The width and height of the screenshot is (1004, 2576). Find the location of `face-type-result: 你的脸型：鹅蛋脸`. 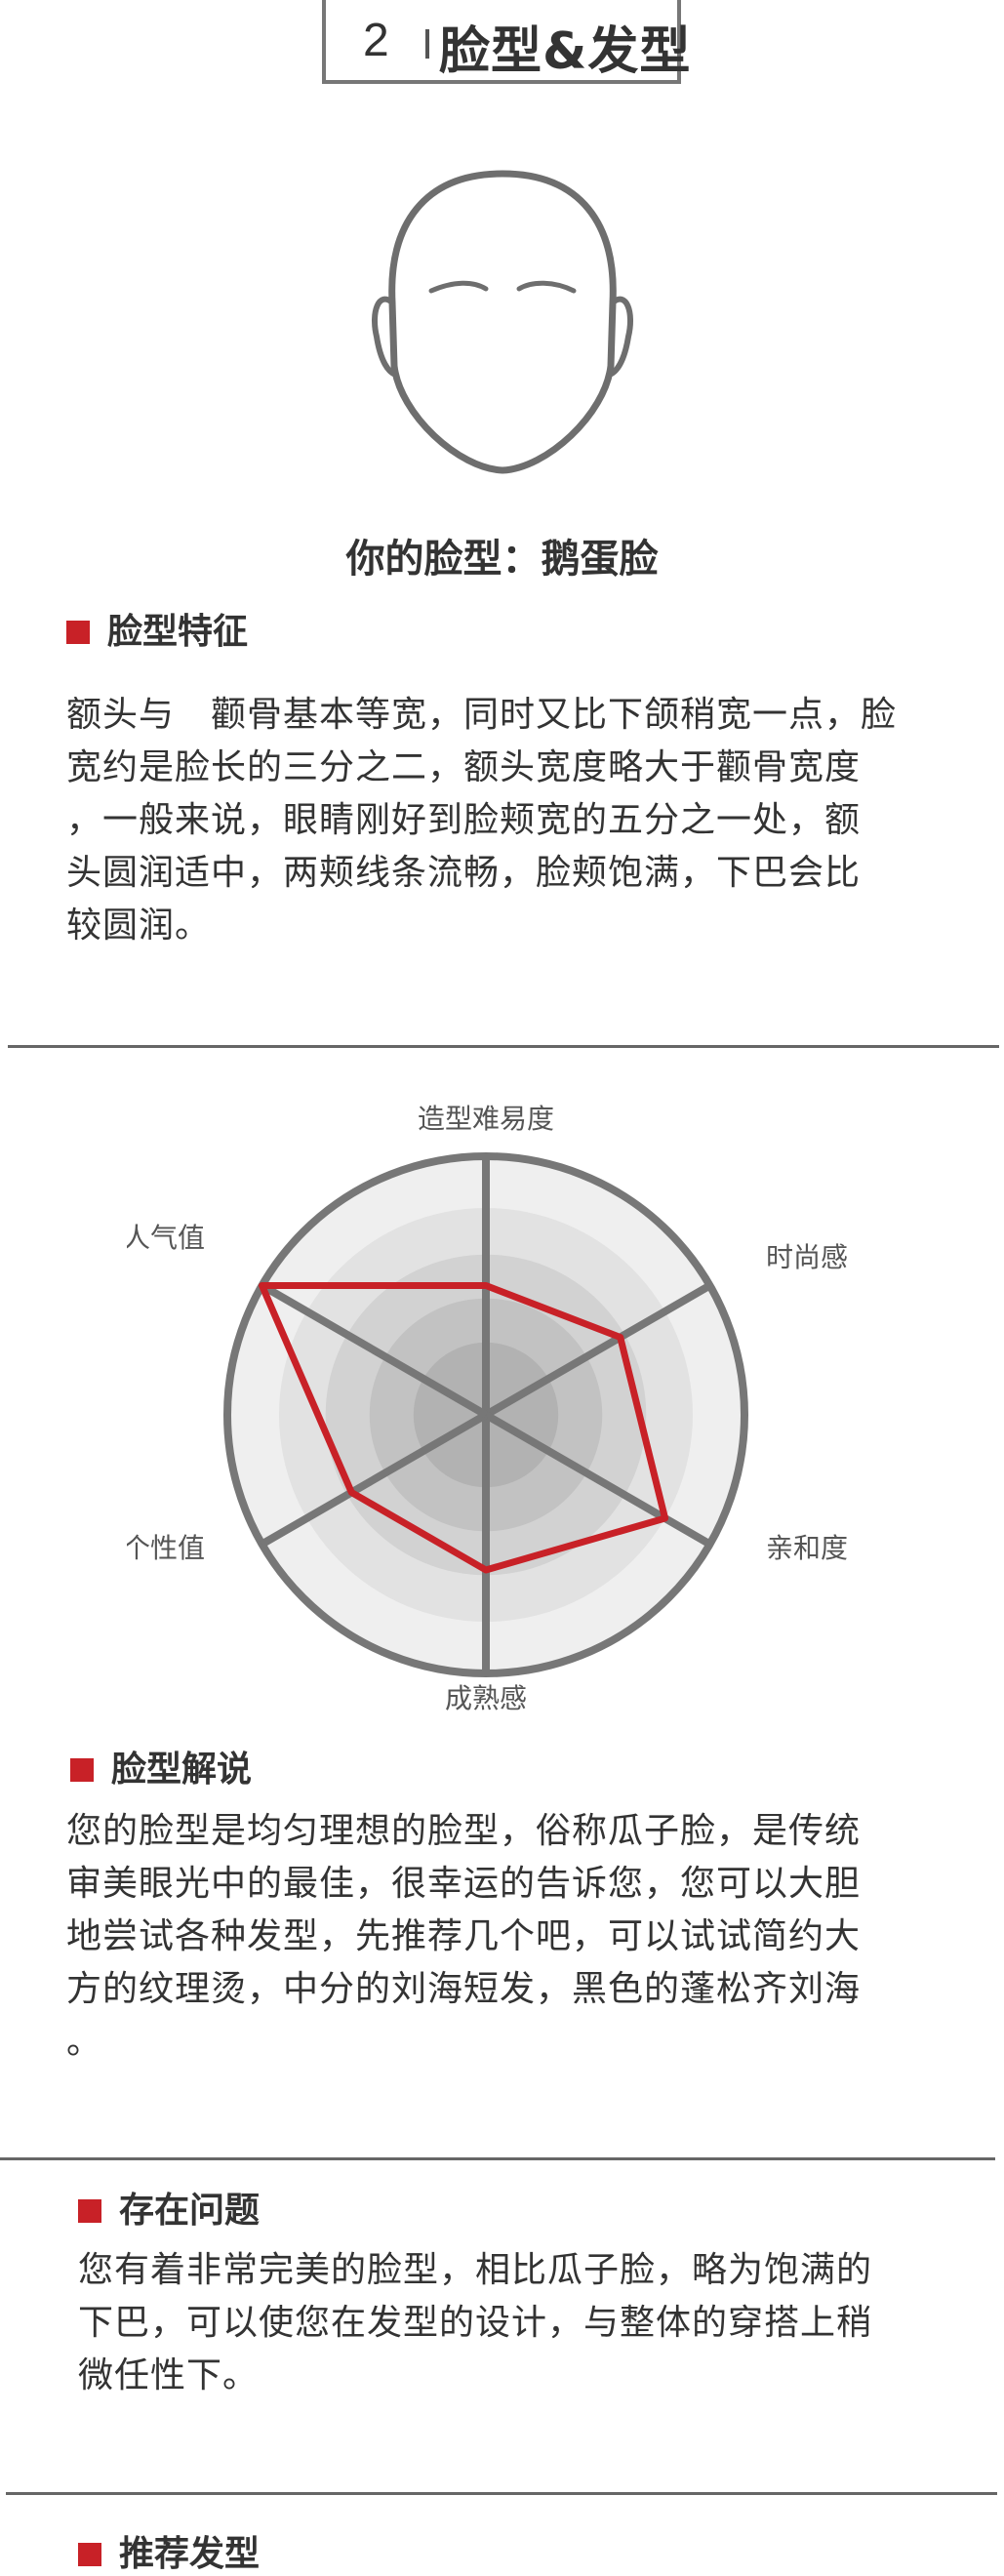

face-type-result: 你的脸型：鹅蛋脸 is located at coordinates (502, 555).